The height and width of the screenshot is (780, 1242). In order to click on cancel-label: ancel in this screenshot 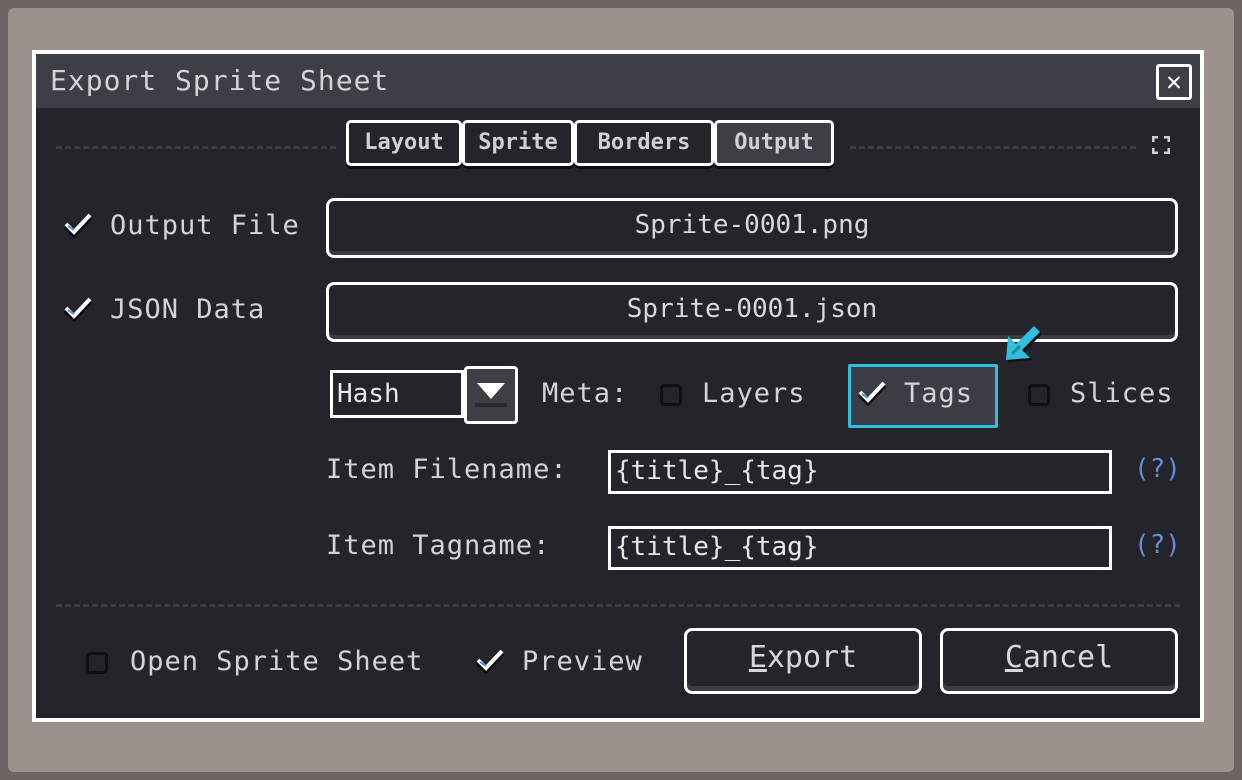, I will do `click(1068, 657)`.